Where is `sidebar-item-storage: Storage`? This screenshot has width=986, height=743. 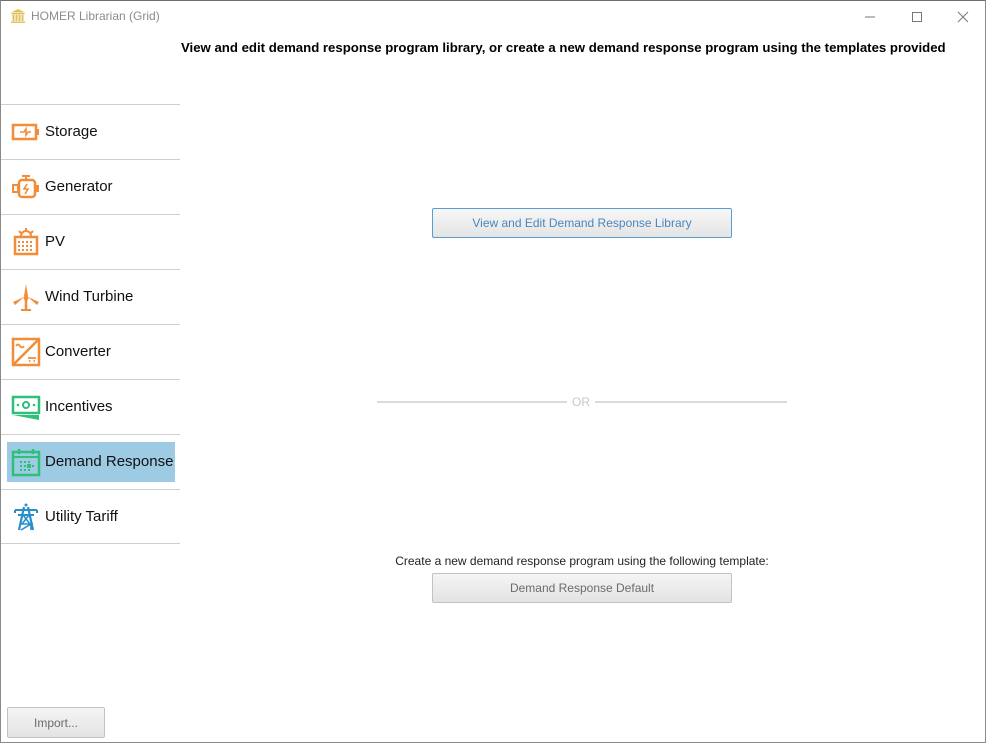
sidebar-item-storage: Storage is located at coordinates (90, 131).